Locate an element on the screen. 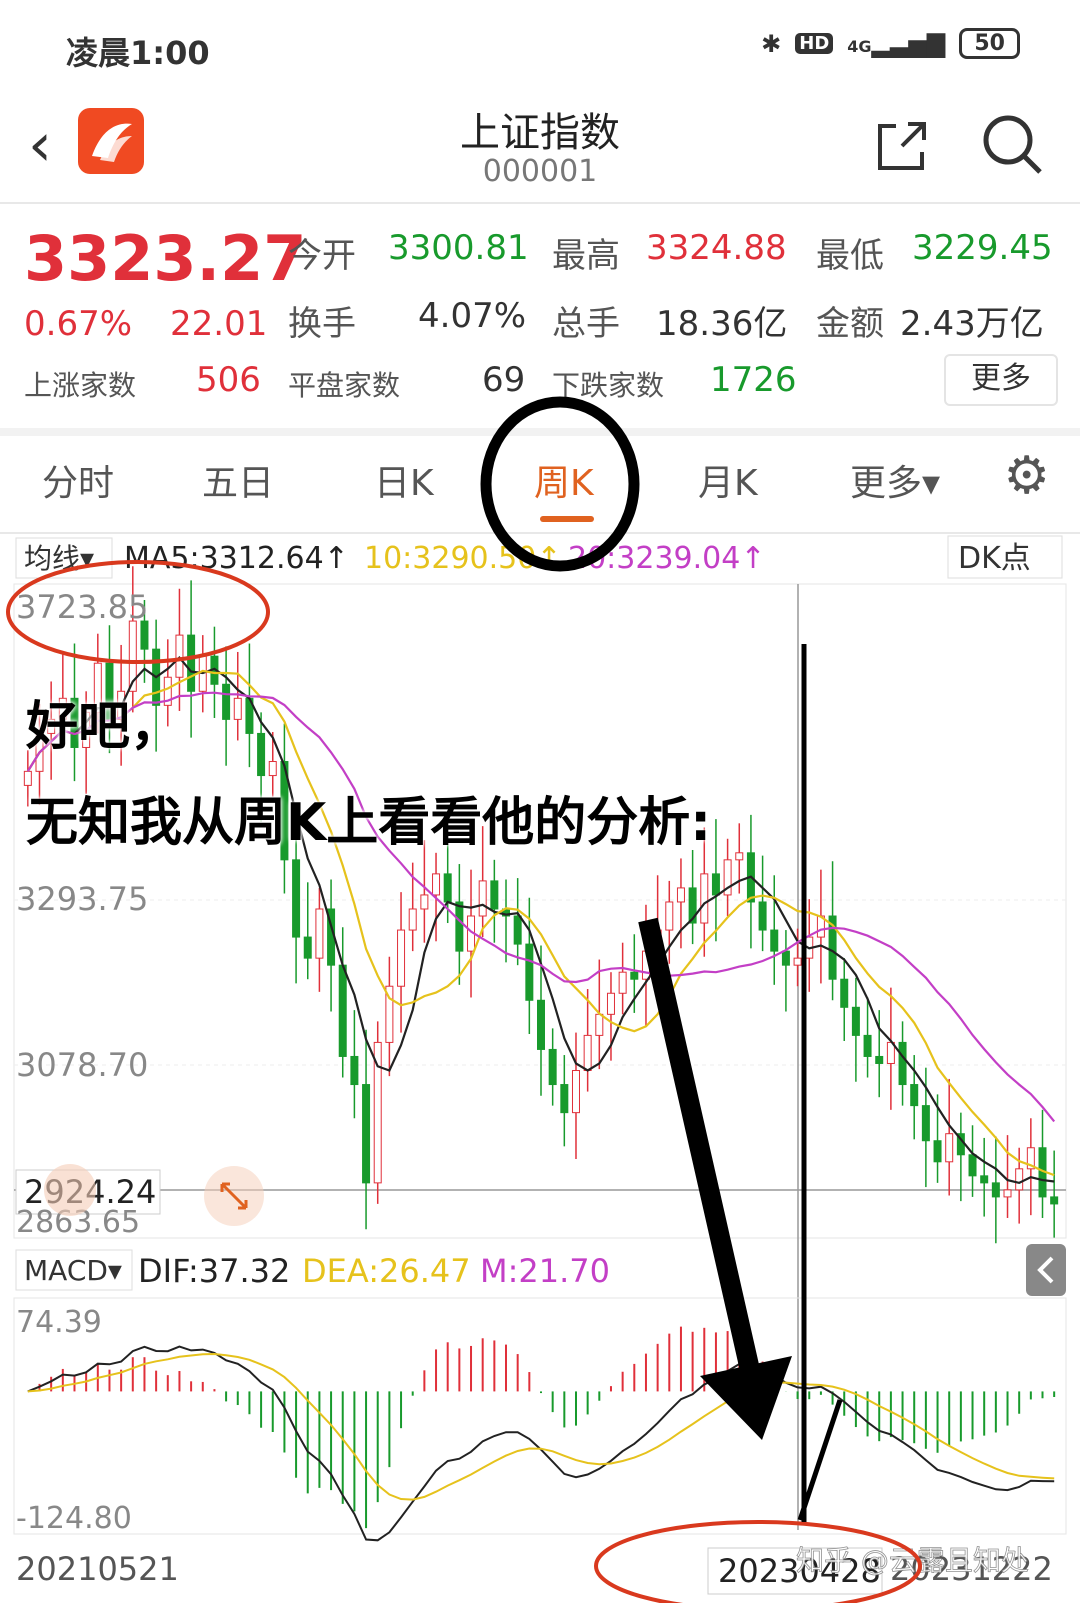  dk-button: DK点 is located at coordinates (994, 558).